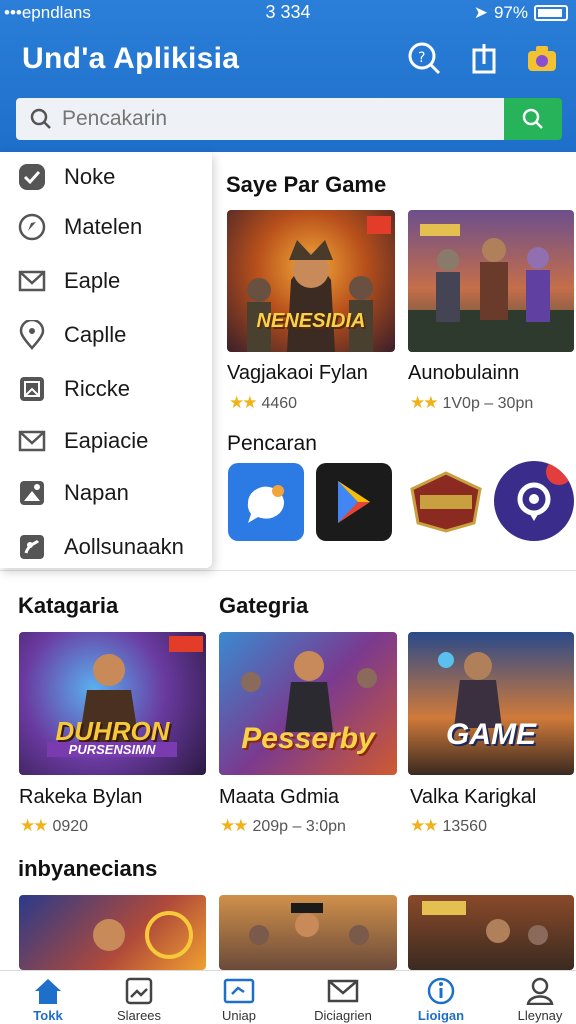 This screenshot has height=1024, width=576. I want to click on section-title-featured: Saye Par Game, so click(306, 184).